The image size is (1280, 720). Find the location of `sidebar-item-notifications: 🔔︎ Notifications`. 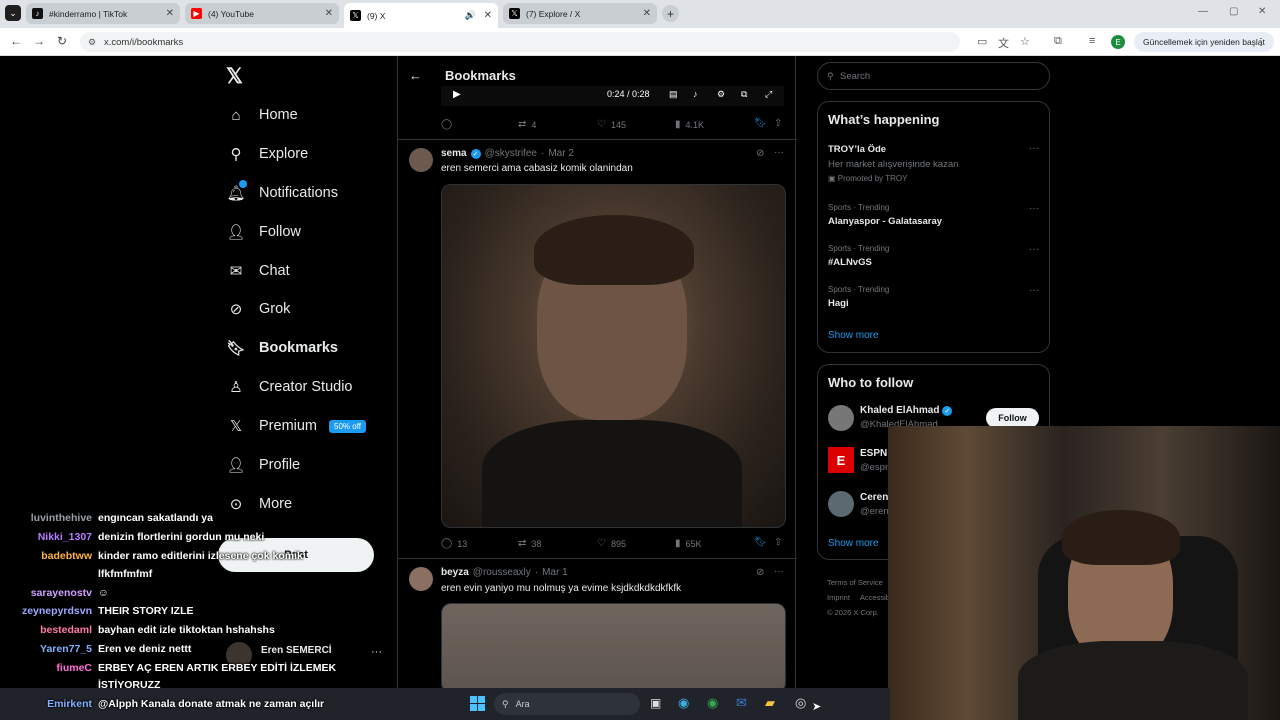

sidebar-item-notifications: 🔔︎ Notifications is located at coordinates (282, 191).